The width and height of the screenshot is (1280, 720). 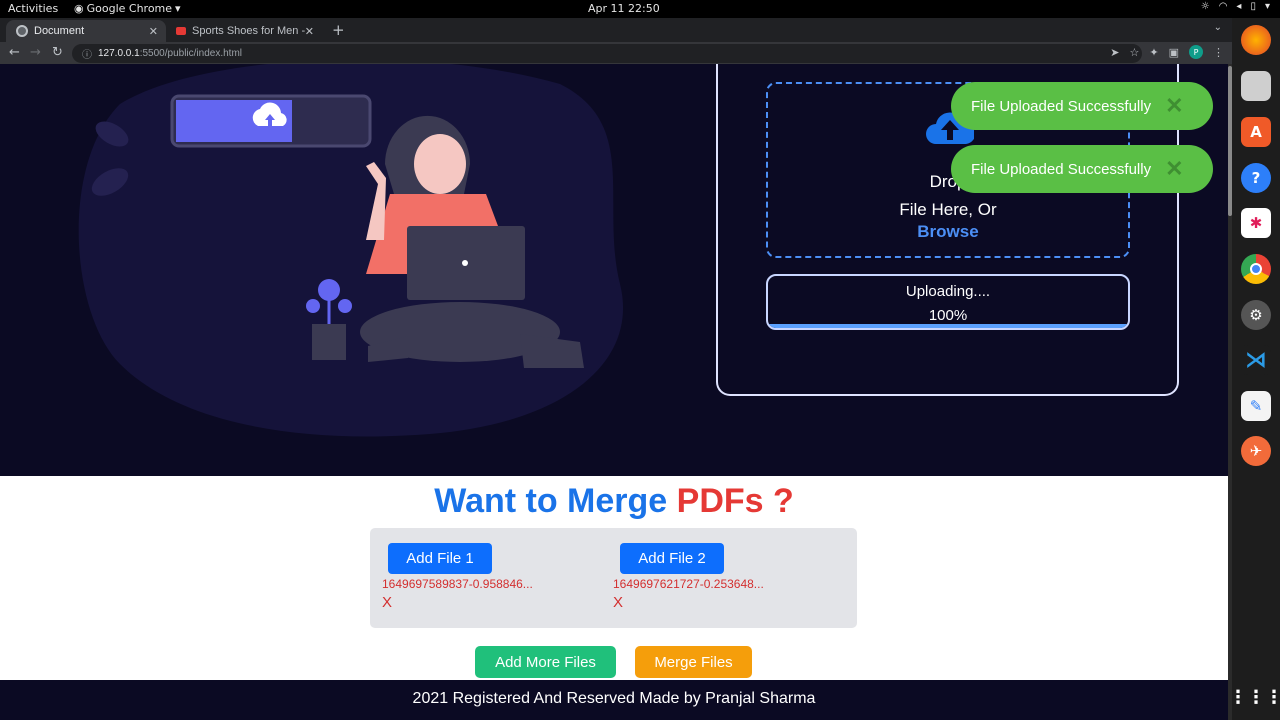 What do you see at coordinates (1135, 52) in the screenshot?
I see `bookmark-star-icon: ☆` at bounding box center [1135, 52].